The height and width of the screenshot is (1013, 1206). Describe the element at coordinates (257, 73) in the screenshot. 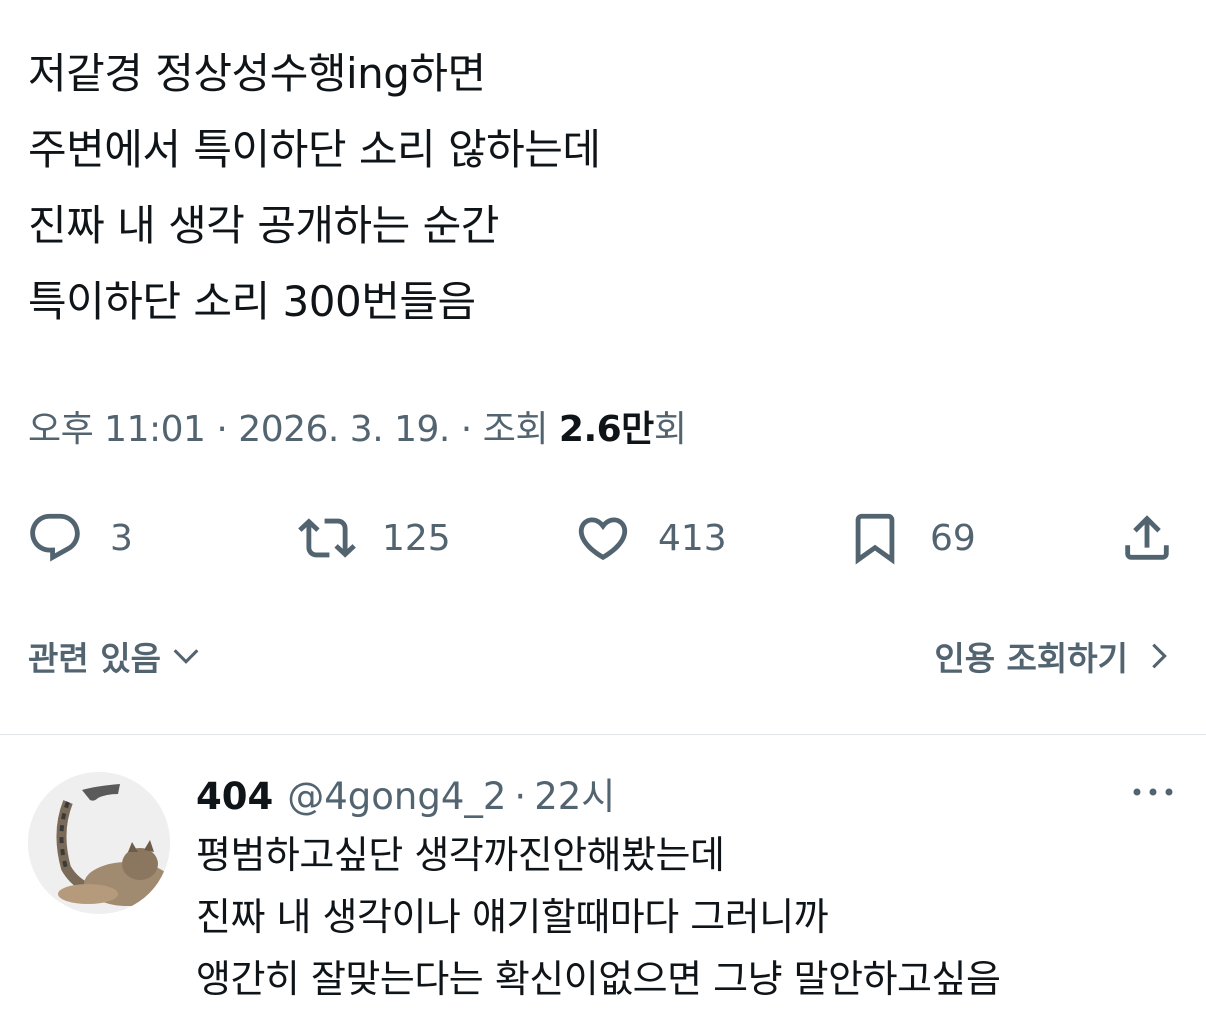

I see `tweet-line: 저같경 정상성수행ing하면` at that location.